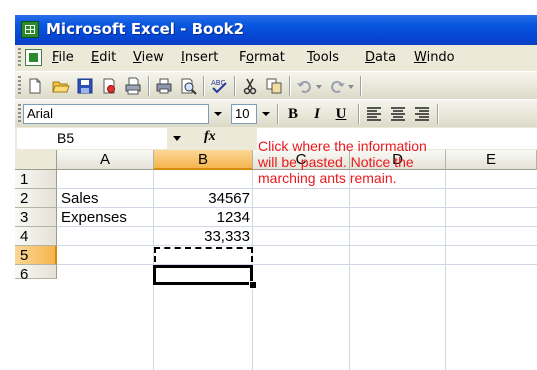 This screenshot has width=537, height=370. What do you see at coordinates (434, 57) in the screenshot?
I see `menu-window: Windo` at bounding box center [434, 57].